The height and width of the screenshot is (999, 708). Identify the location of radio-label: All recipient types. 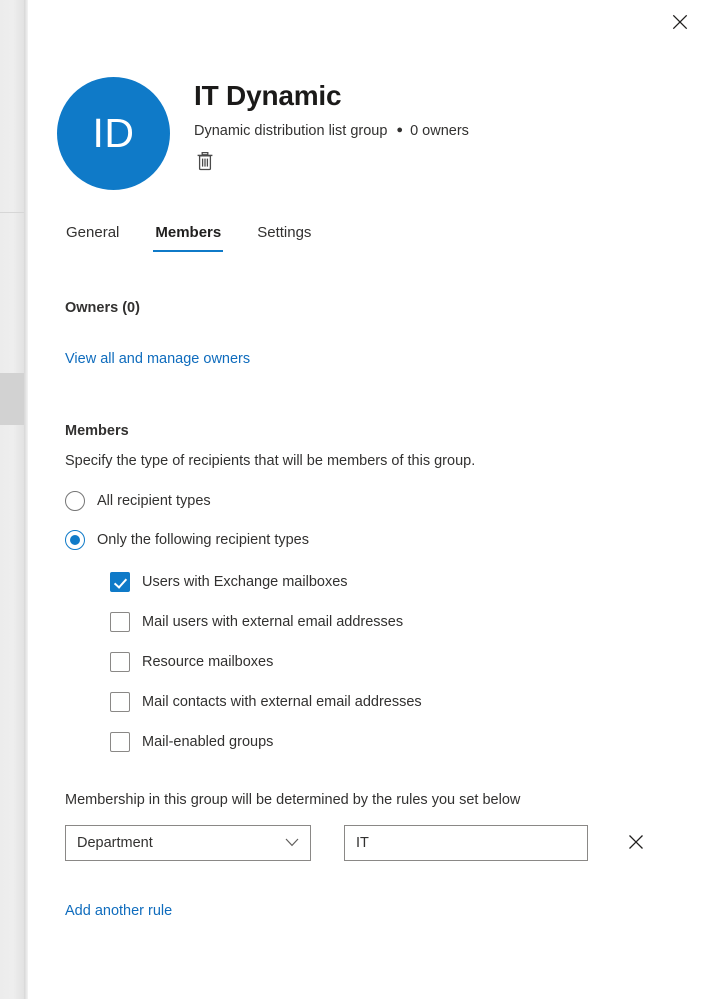
(154, 501).